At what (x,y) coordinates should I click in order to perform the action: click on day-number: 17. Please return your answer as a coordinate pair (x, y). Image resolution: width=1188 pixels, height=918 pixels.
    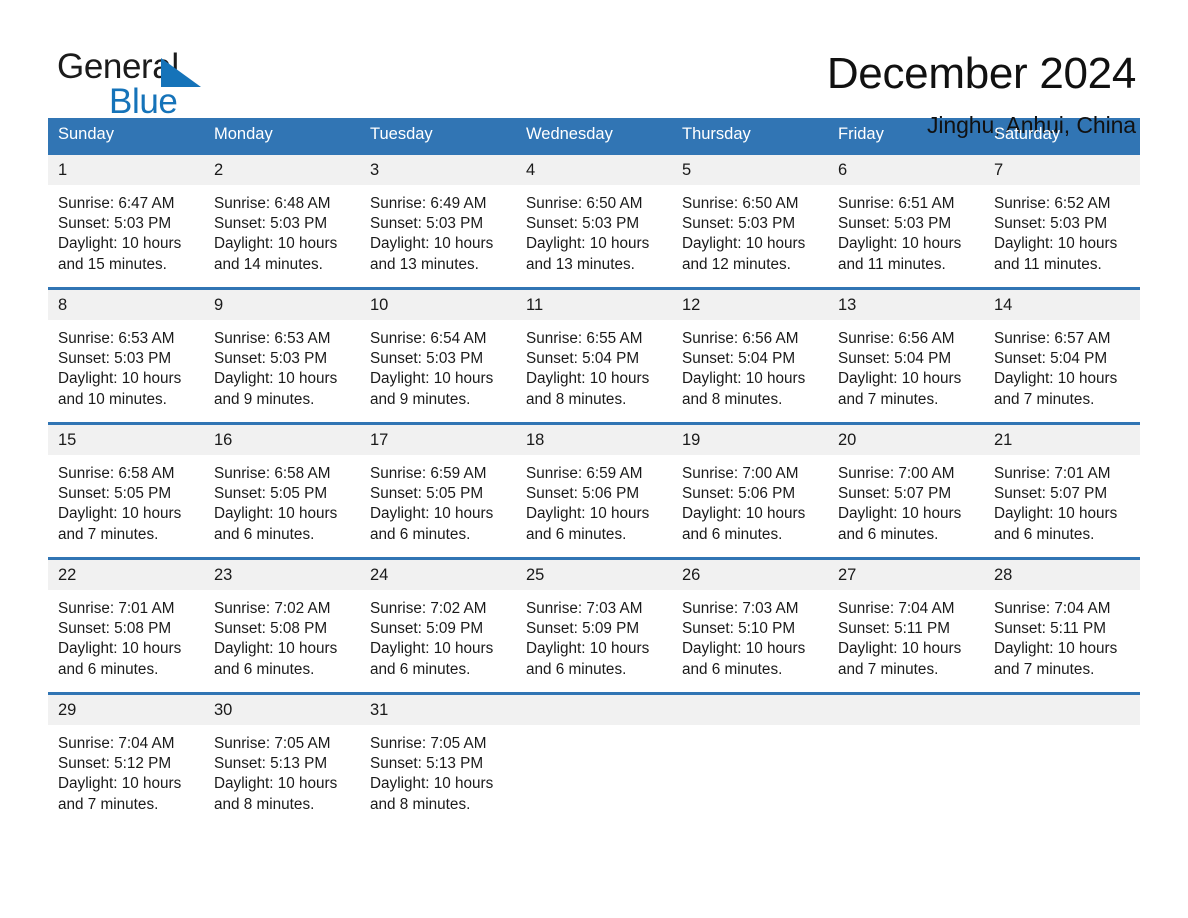
    Looking at the image, I should click on (438, 440).